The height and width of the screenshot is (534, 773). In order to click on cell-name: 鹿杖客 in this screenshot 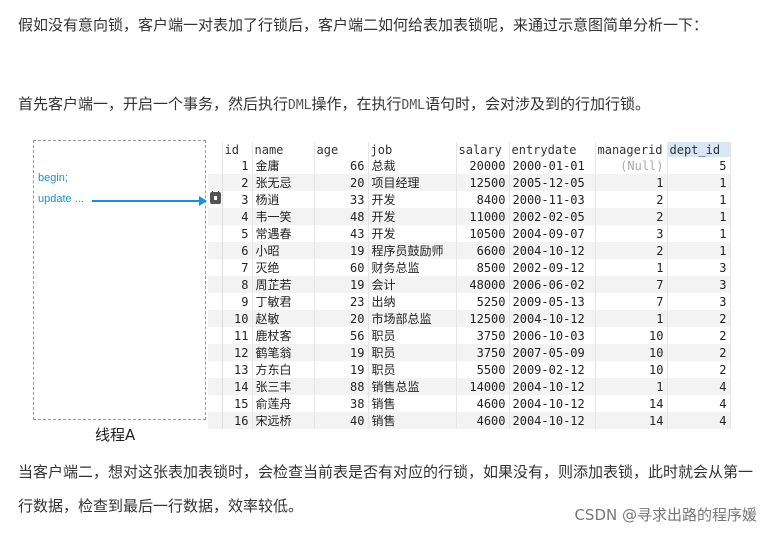, I will do `click(283, 335)`.